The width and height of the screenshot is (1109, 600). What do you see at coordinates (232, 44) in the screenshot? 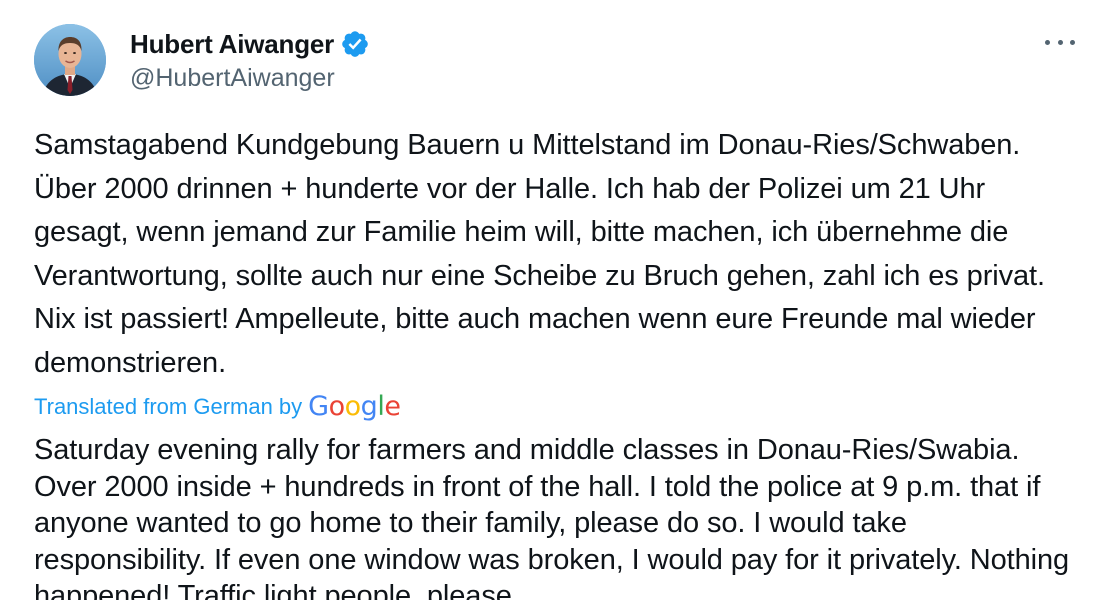
I see `display-name: Hubert Aiwanger` at bounding box center [232, 44].